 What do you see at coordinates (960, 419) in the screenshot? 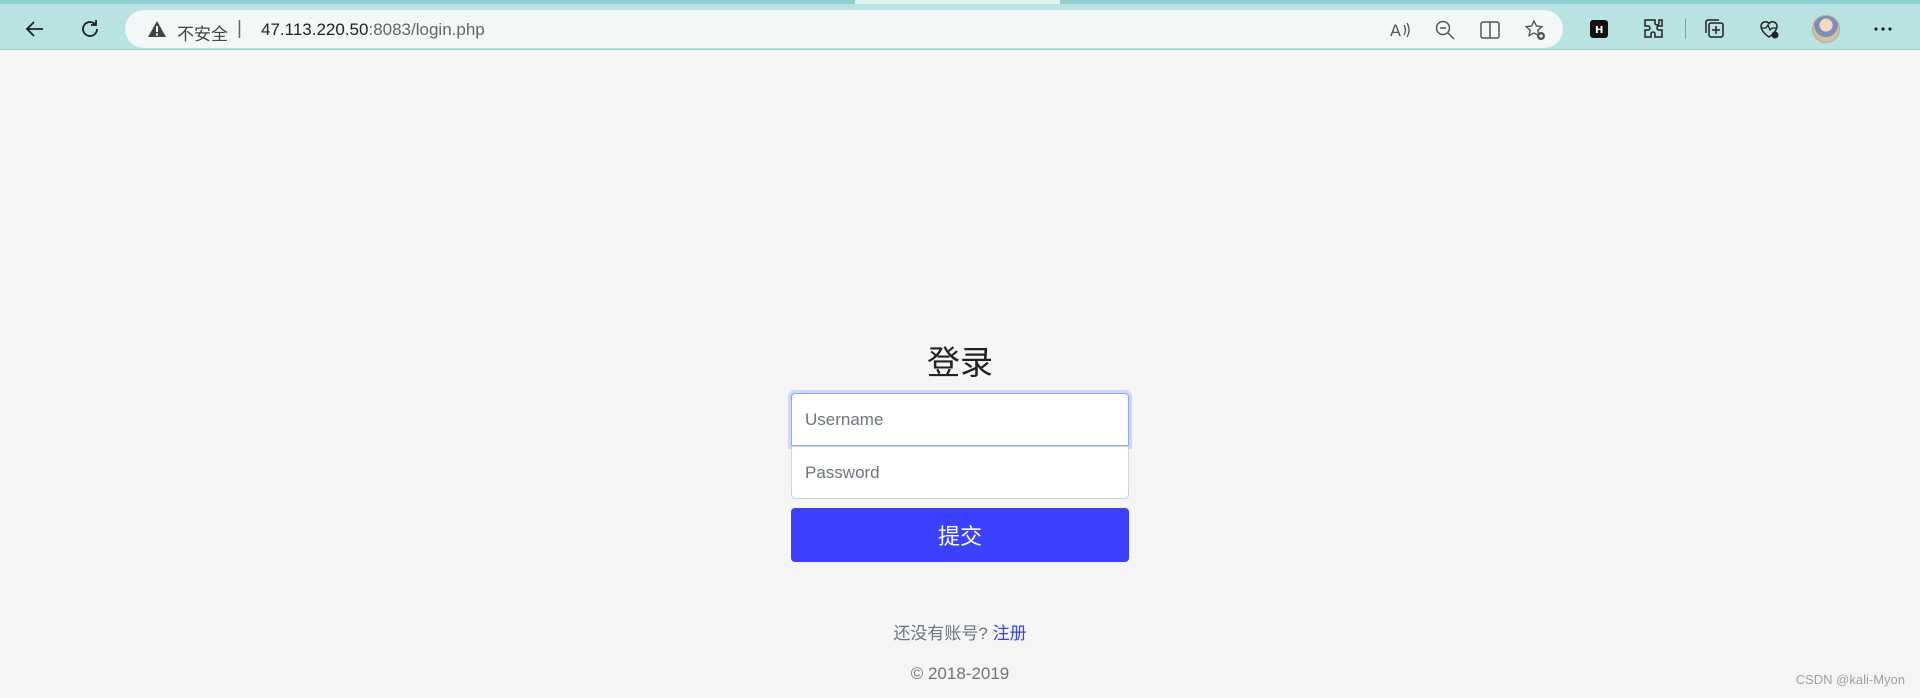
I see `username-input` at bounding box center [960, 419].